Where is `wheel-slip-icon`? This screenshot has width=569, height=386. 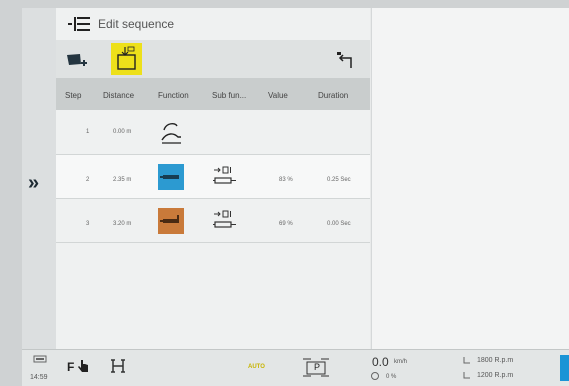
wheel-slip-icon is located at coordinates (375, 376).